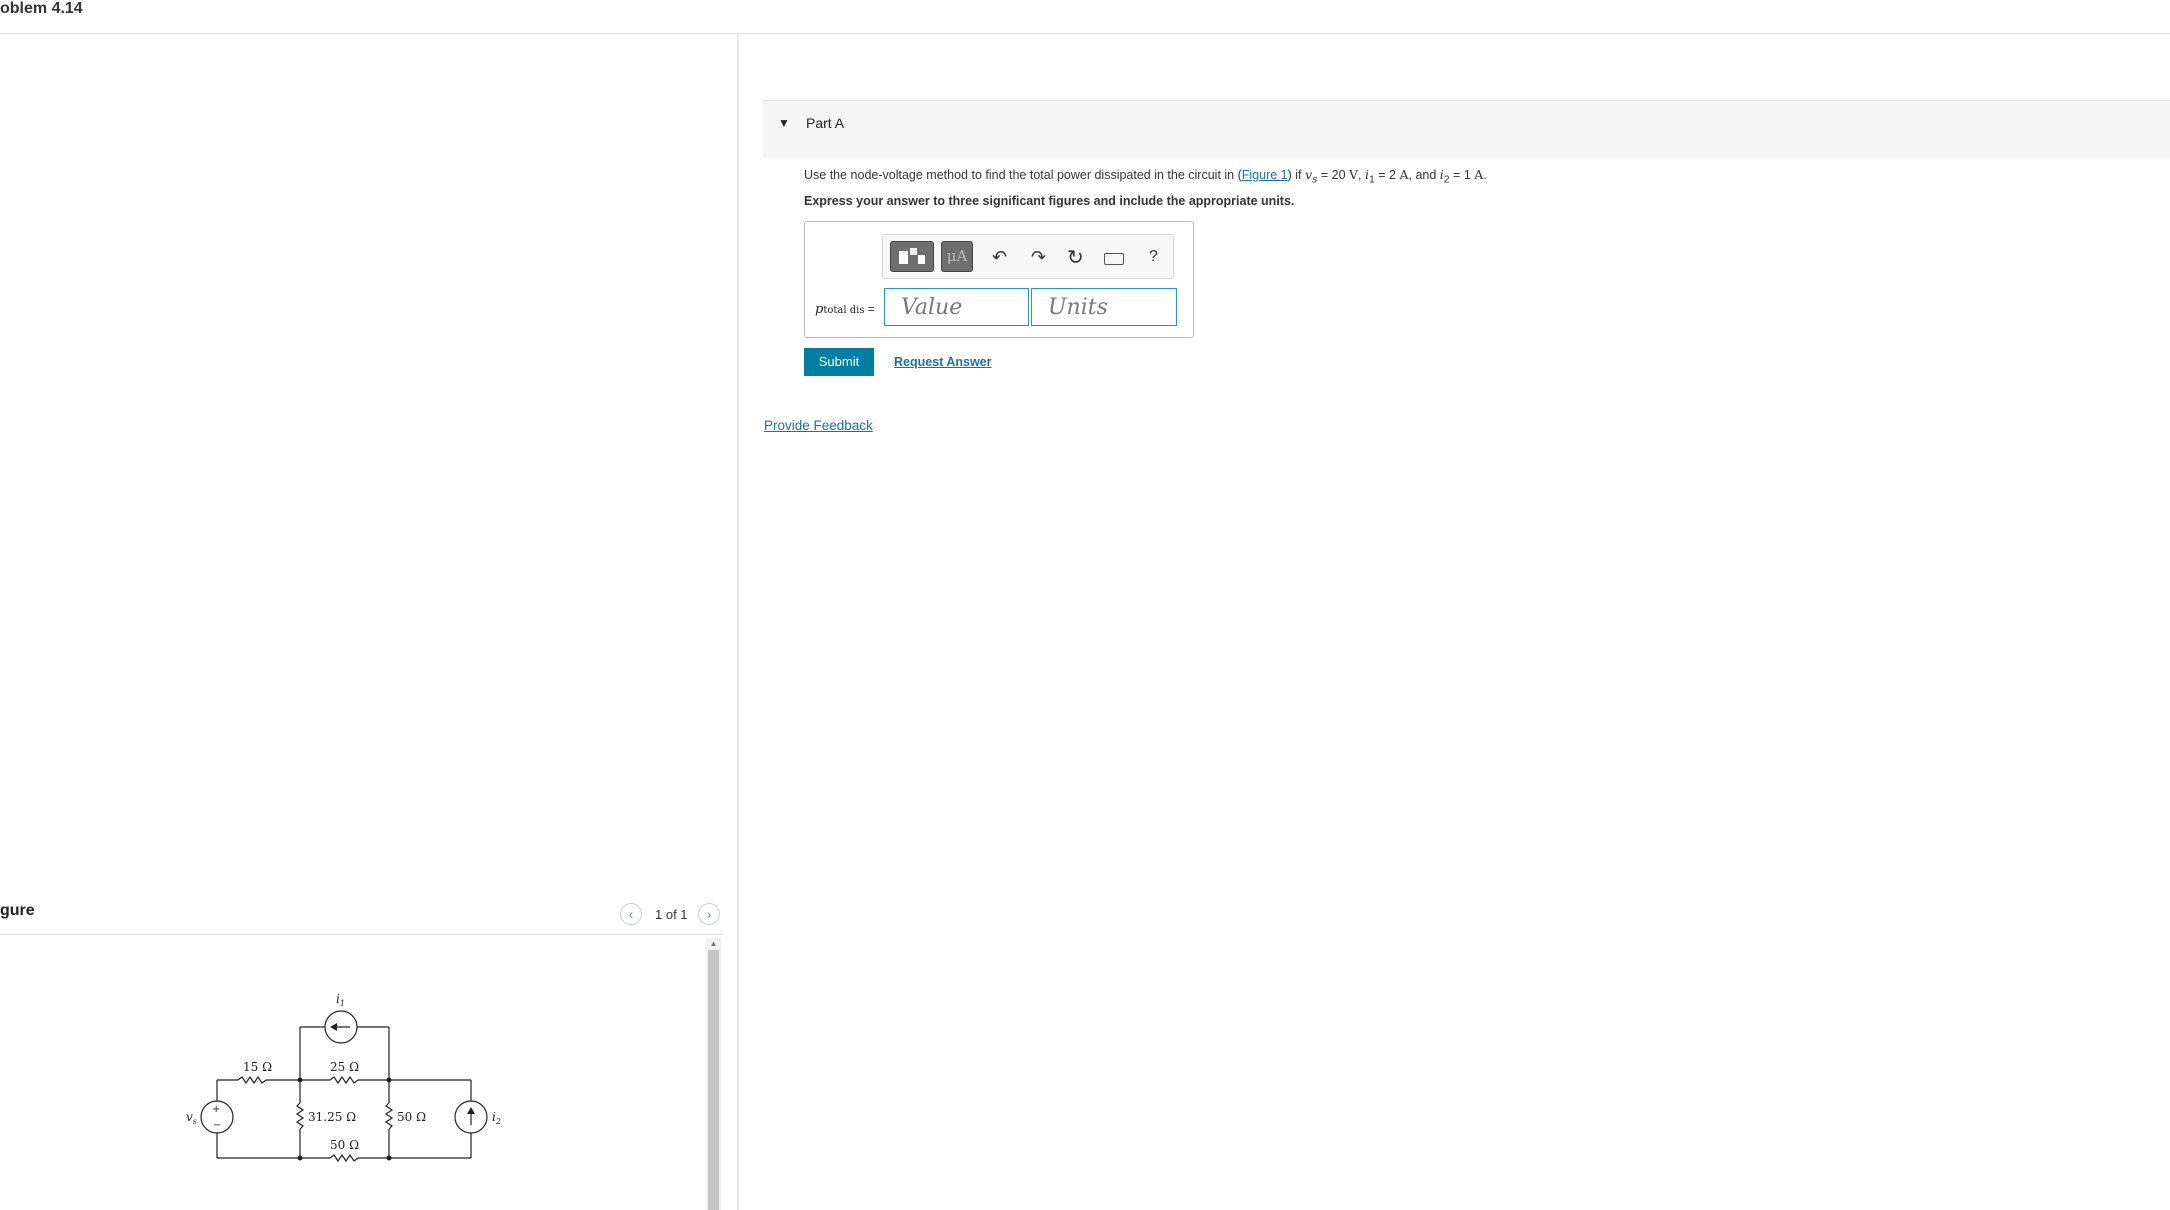  Describe the element at coordinates (496, 1118) in the screenshot. I see `i2-label: i2` at that location.